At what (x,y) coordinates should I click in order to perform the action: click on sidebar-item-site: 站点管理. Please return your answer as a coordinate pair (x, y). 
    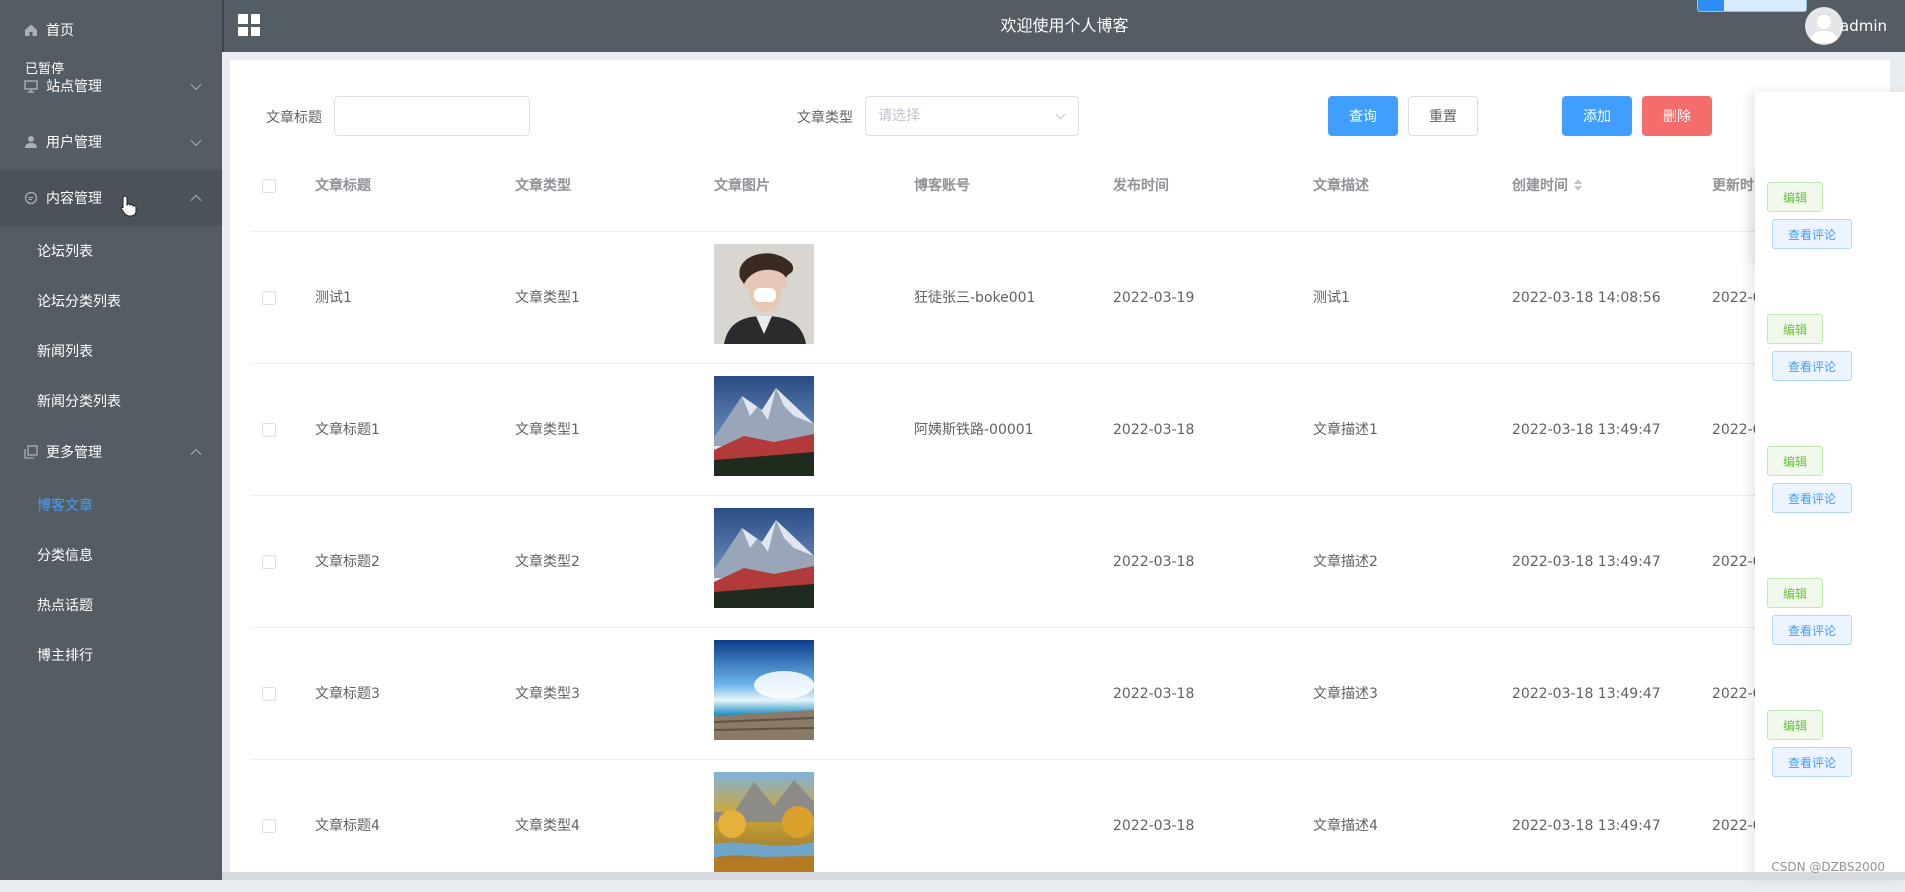
    Looking at the image, I should click on (111, 86).